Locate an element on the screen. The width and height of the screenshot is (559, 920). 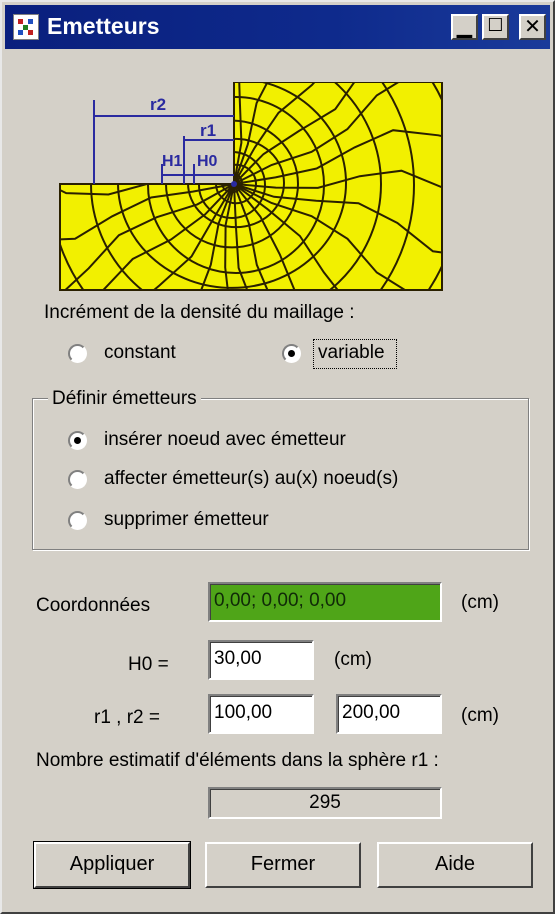
h1-label: H1 is located at coordinates (172, 161).